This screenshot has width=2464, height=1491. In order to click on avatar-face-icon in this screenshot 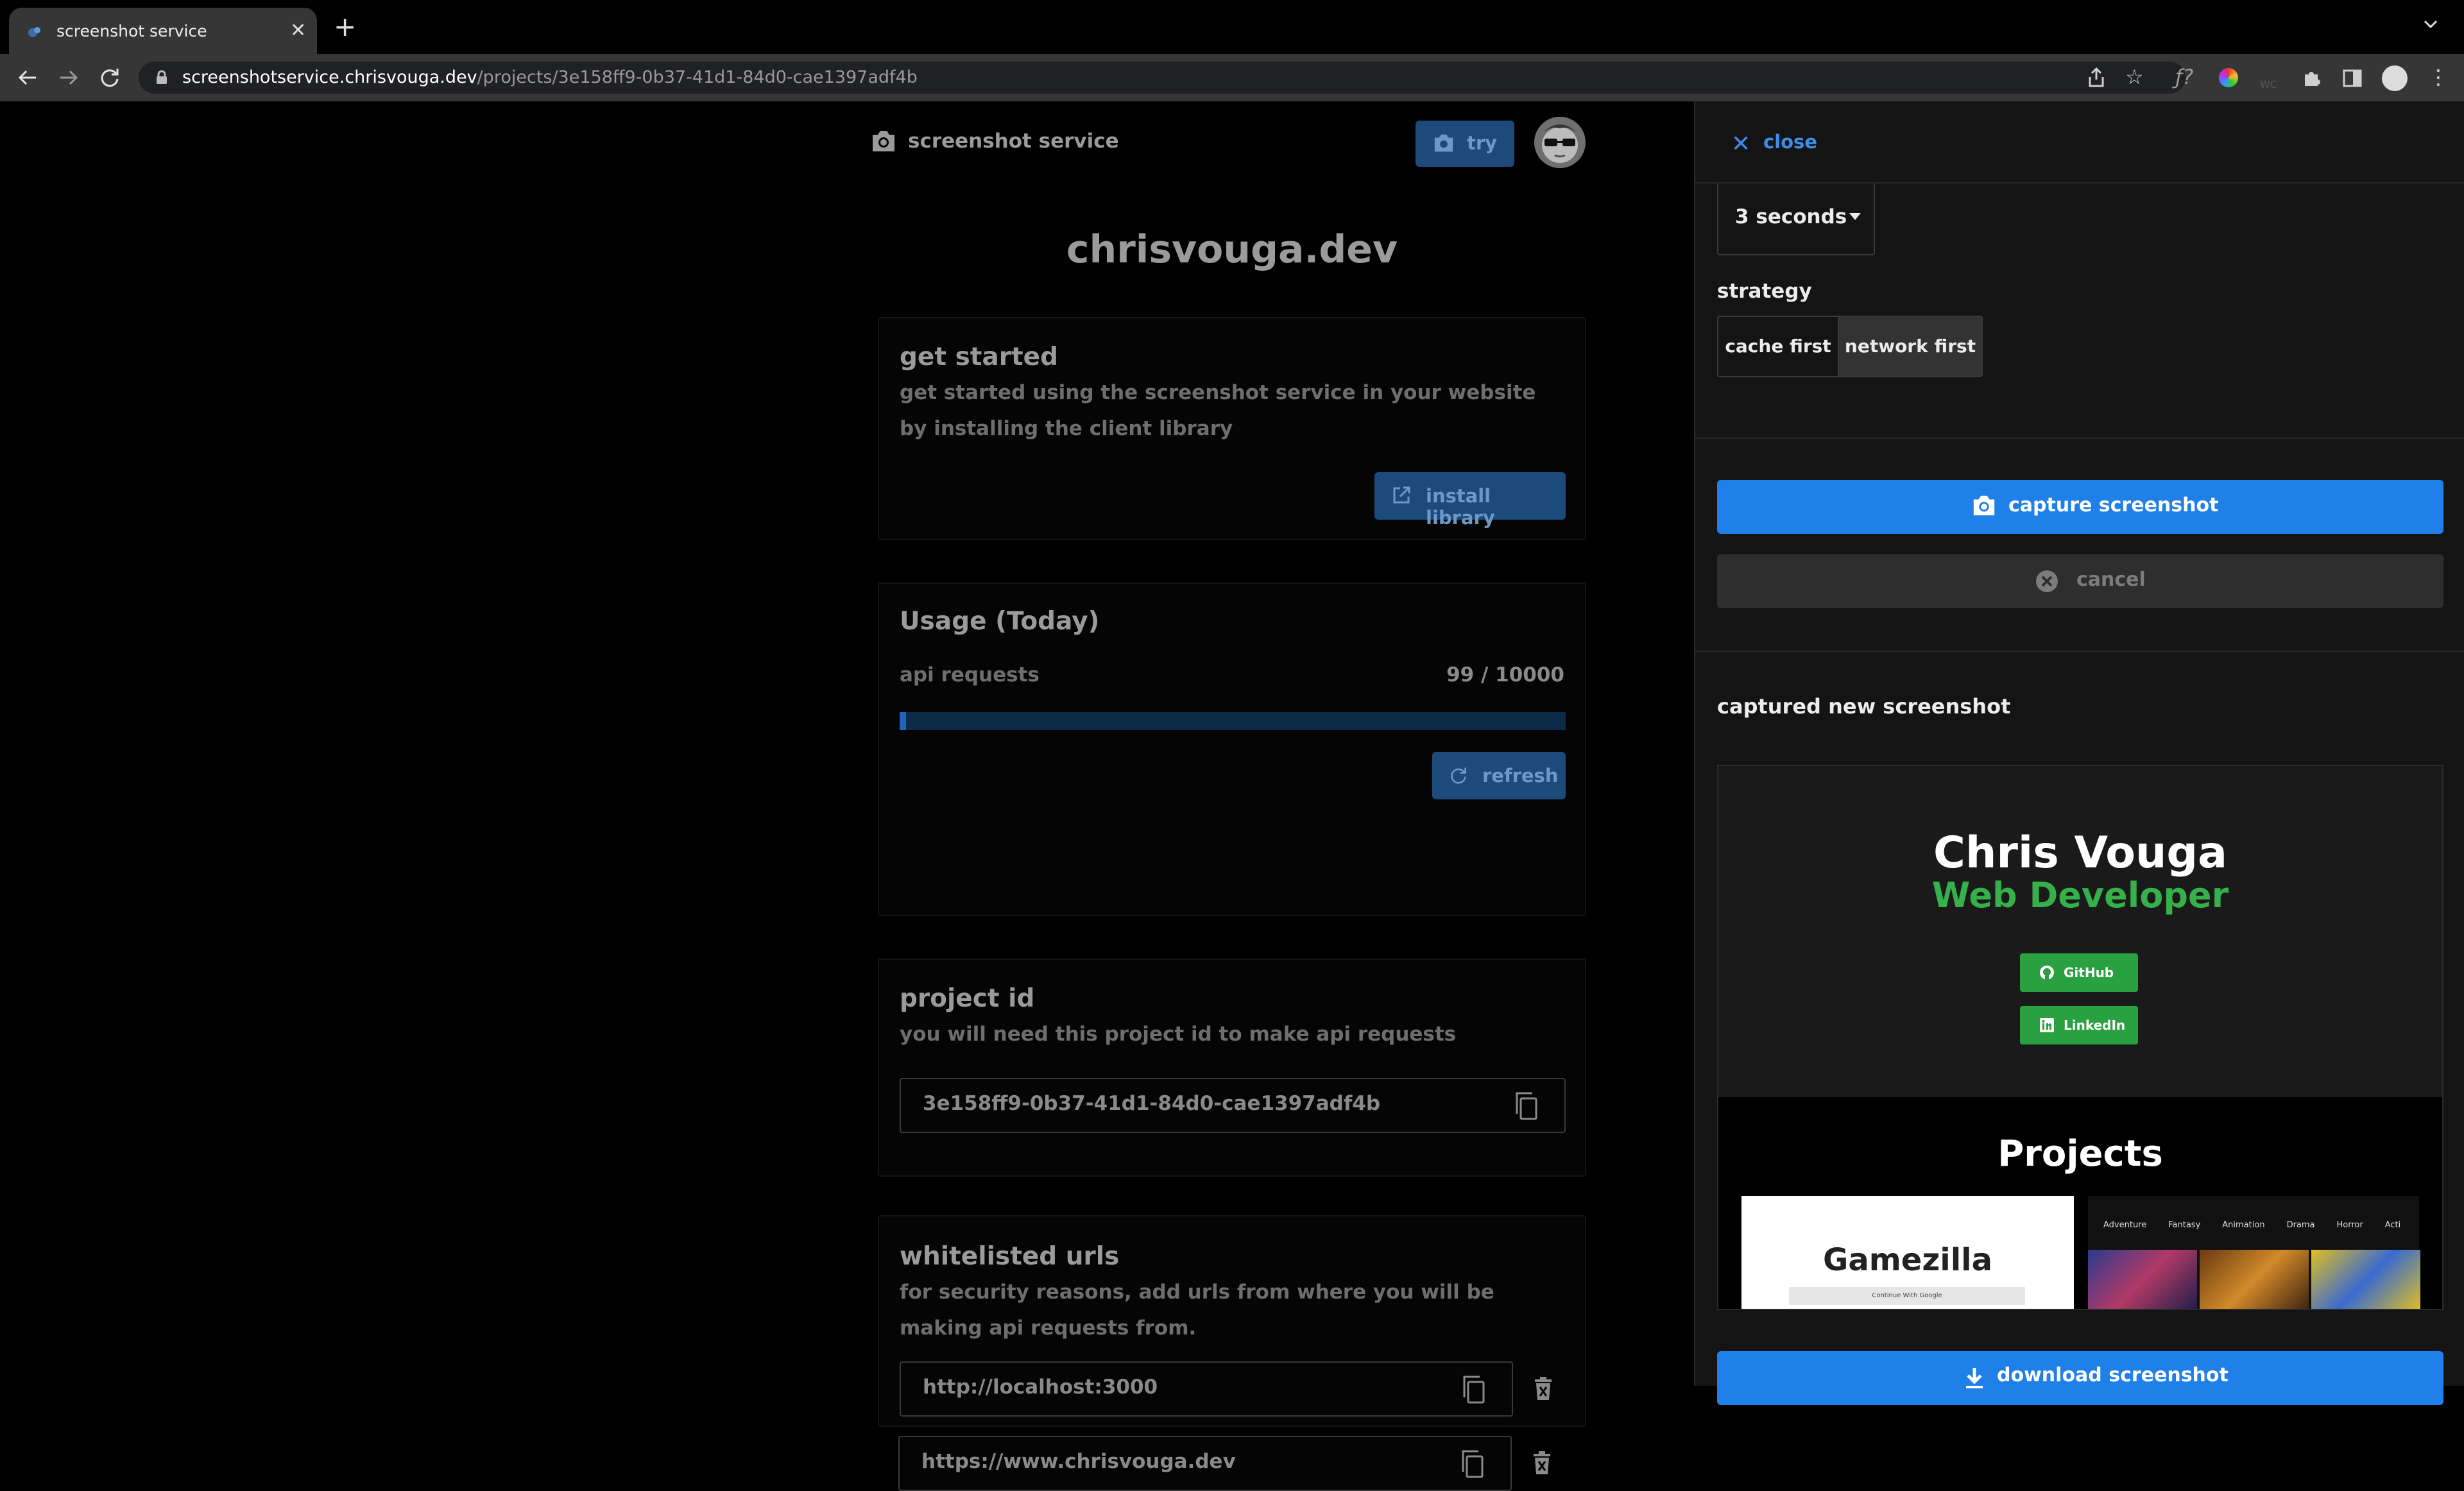, I will do `click(1560, 142)`.